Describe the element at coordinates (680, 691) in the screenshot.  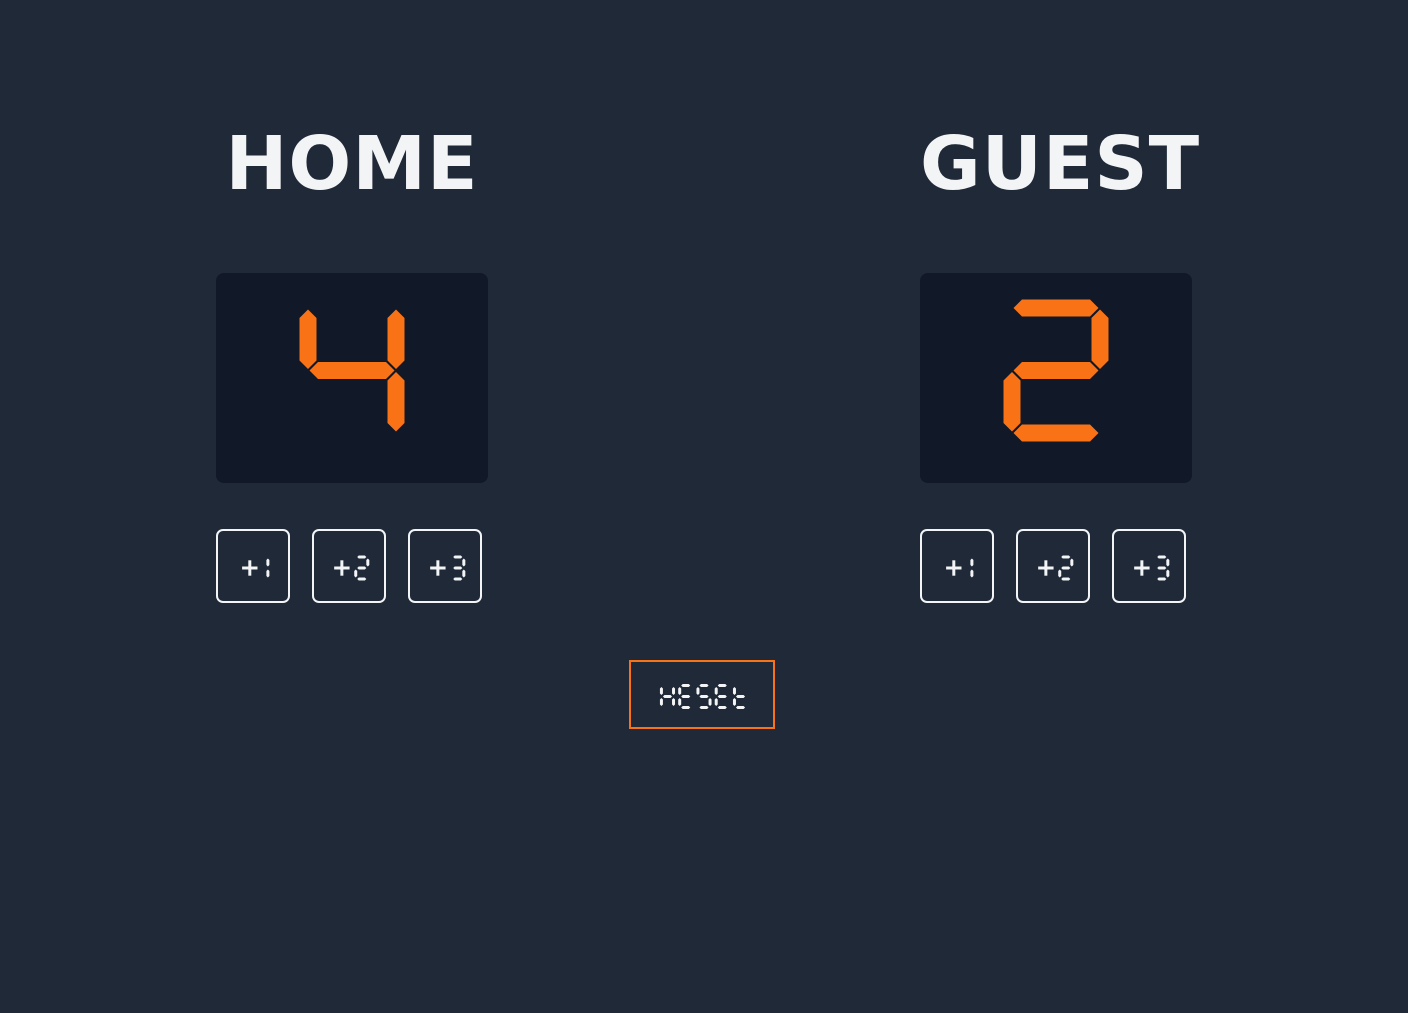
I see `reset-button-char-1-segment-f` at that location.